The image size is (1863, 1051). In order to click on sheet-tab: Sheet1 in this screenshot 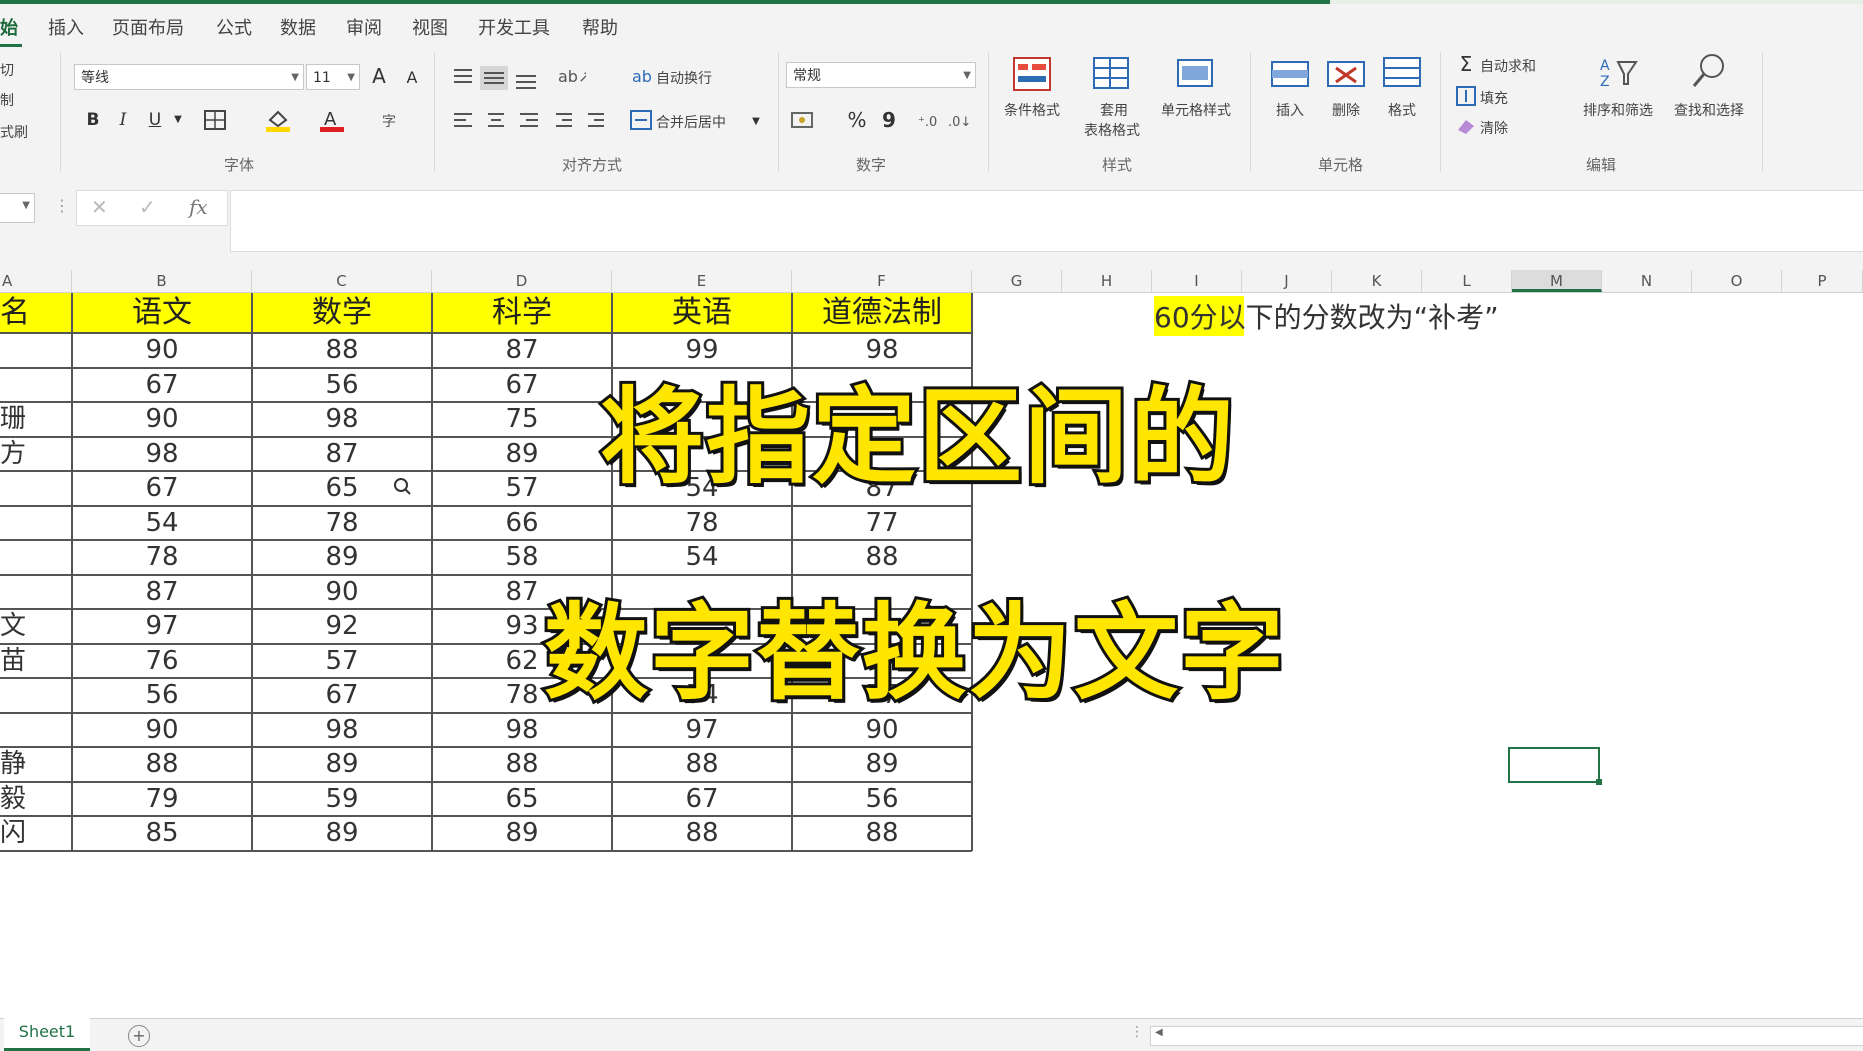, I will do `click(47, 1034)`.